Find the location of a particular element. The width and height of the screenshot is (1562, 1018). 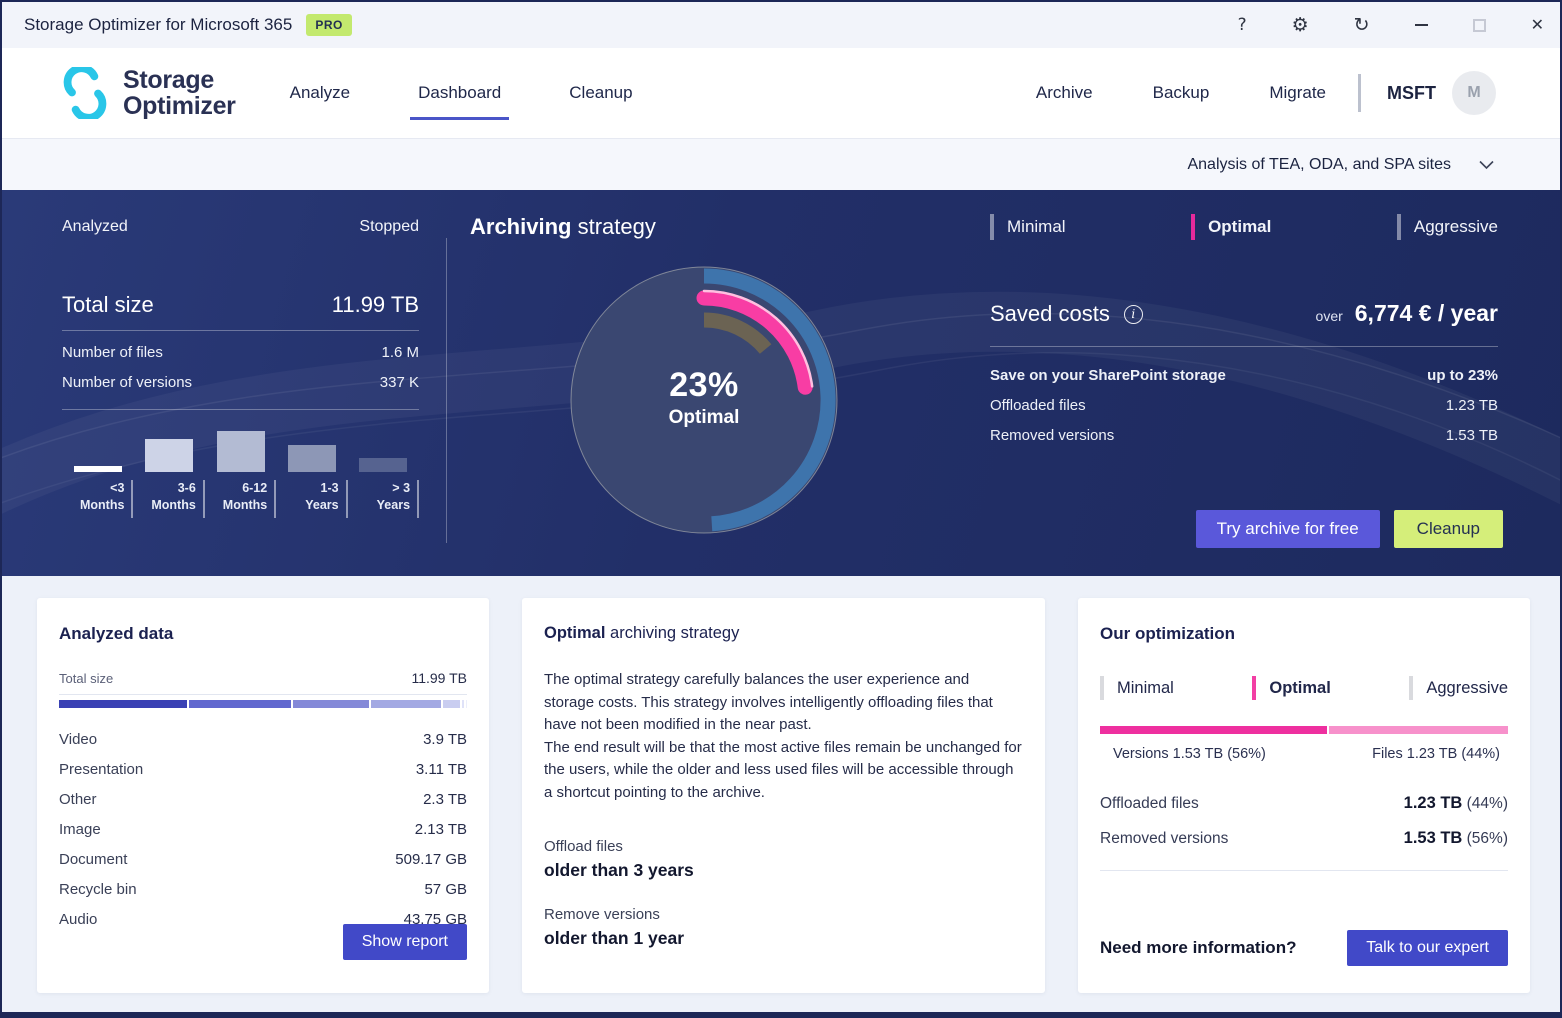

table-row: Document 509.17 GB is located at coordinates (263, 859).